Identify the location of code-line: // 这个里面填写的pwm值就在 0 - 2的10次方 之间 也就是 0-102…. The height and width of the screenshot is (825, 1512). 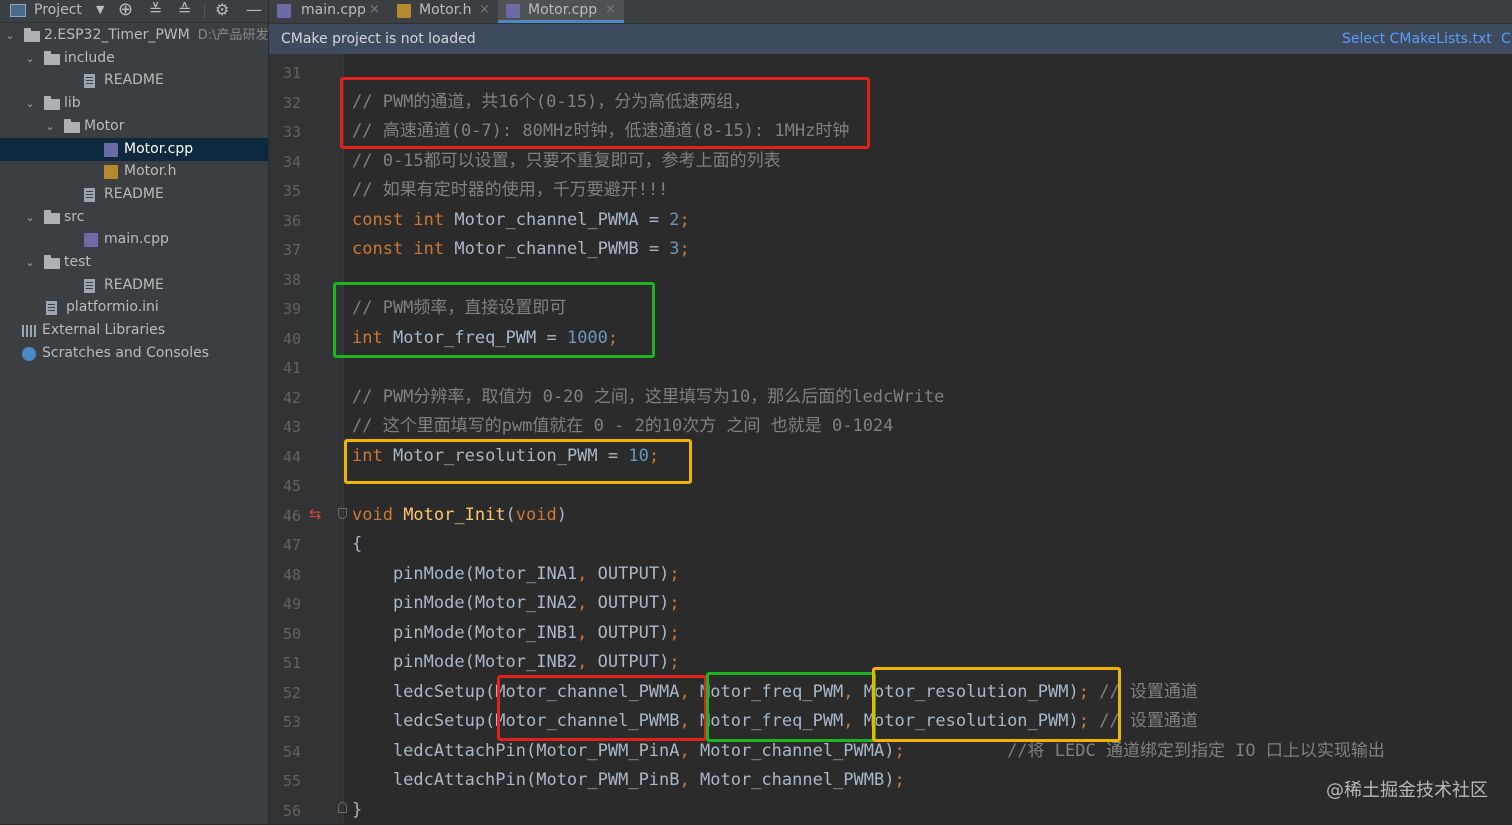
(622, 426).